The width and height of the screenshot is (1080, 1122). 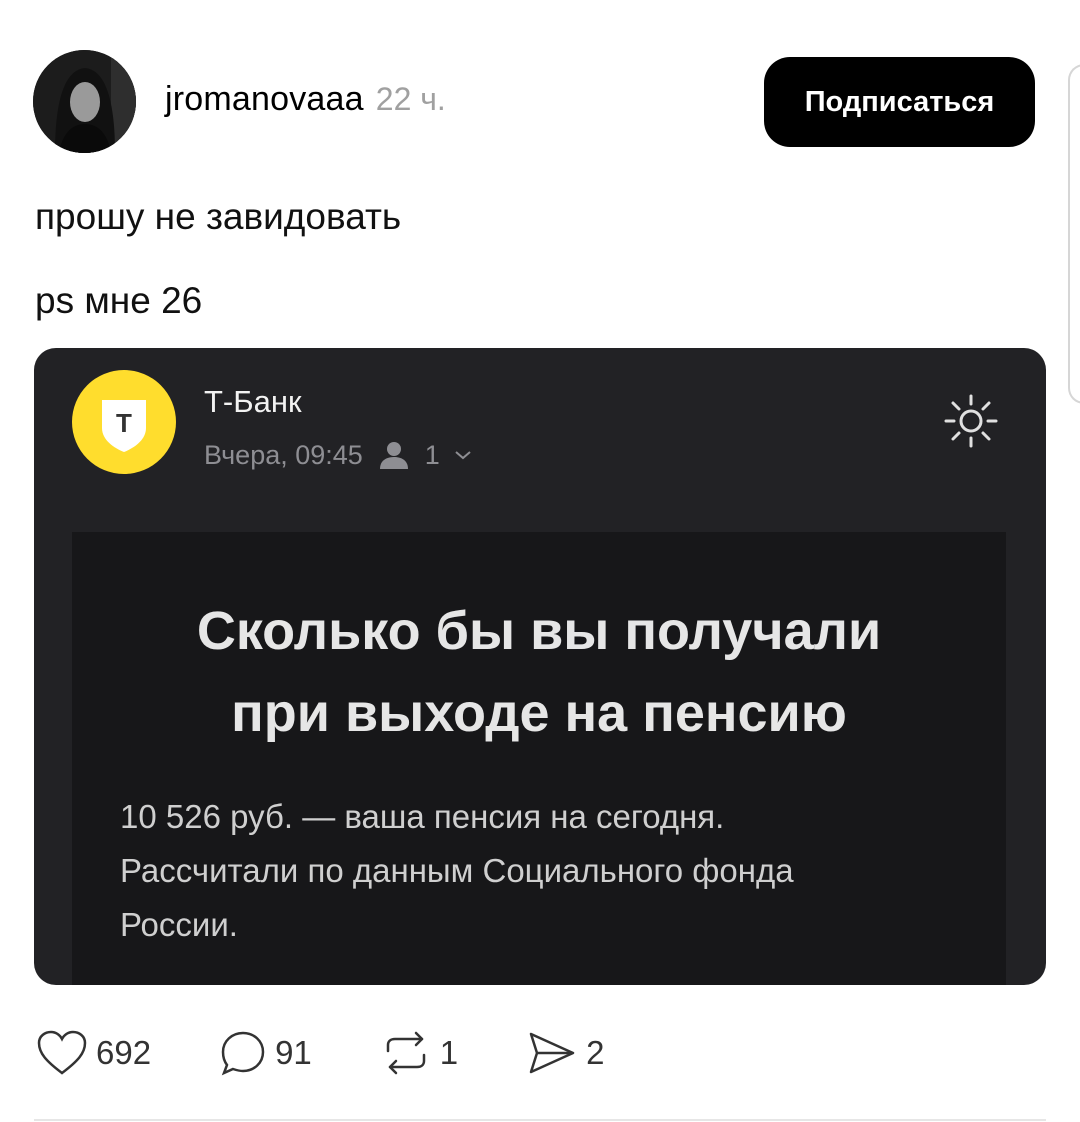 I want to click on email-text-line: Рассчитали по данным Социального фонда, so click(x=457, y=870).